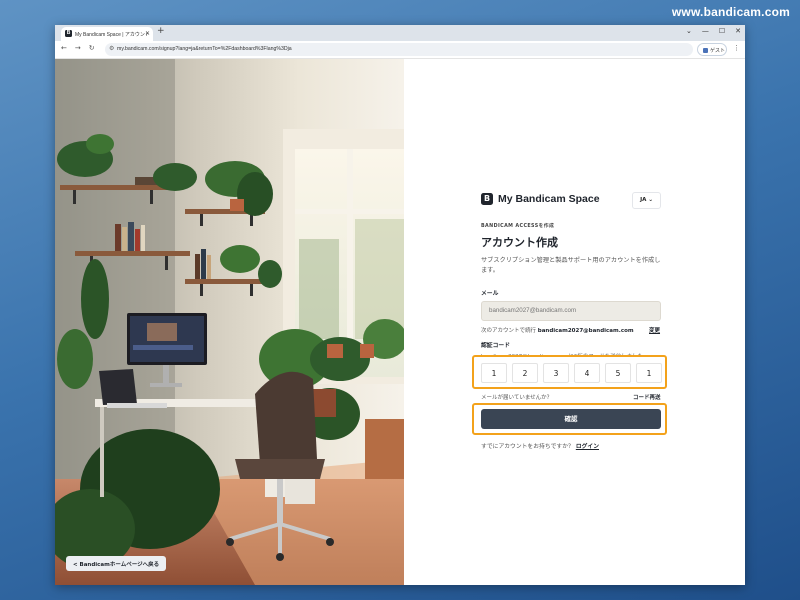 Image resolution: width=800 pixels, height=600 pixels. I want to click on language-selector: JA ⌄, so click(646, 200).